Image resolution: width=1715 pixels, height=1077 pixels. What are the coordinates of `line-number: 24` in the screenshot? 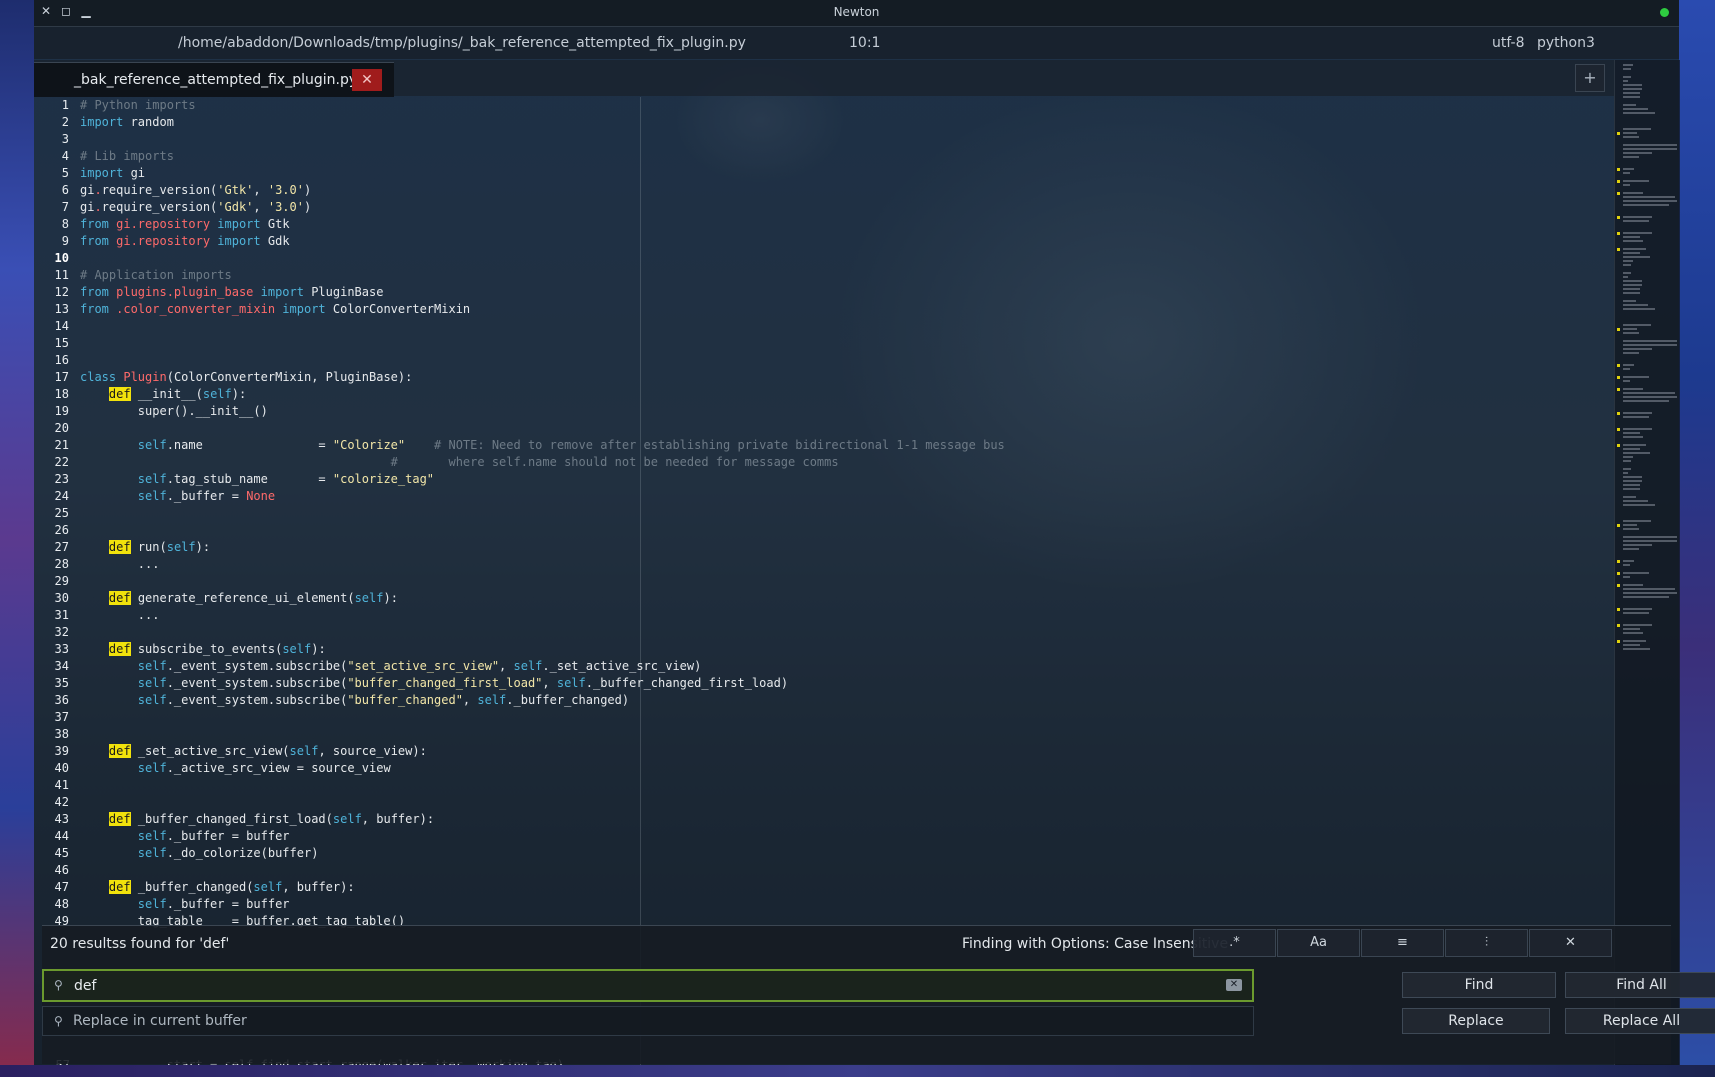 It's located at (61, 496).